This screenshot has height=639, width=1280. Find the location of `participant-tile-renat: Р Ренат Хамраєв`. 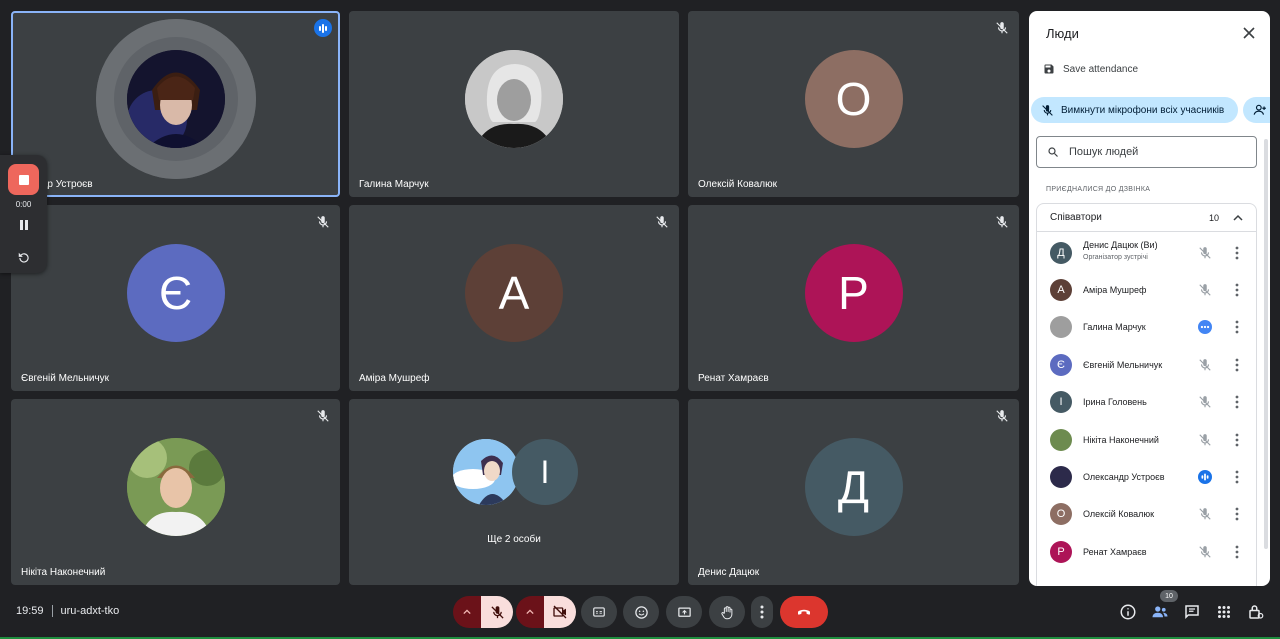

participant-tile-renat: Р Ренат Хамраєв is located at coordinates (853, 298).